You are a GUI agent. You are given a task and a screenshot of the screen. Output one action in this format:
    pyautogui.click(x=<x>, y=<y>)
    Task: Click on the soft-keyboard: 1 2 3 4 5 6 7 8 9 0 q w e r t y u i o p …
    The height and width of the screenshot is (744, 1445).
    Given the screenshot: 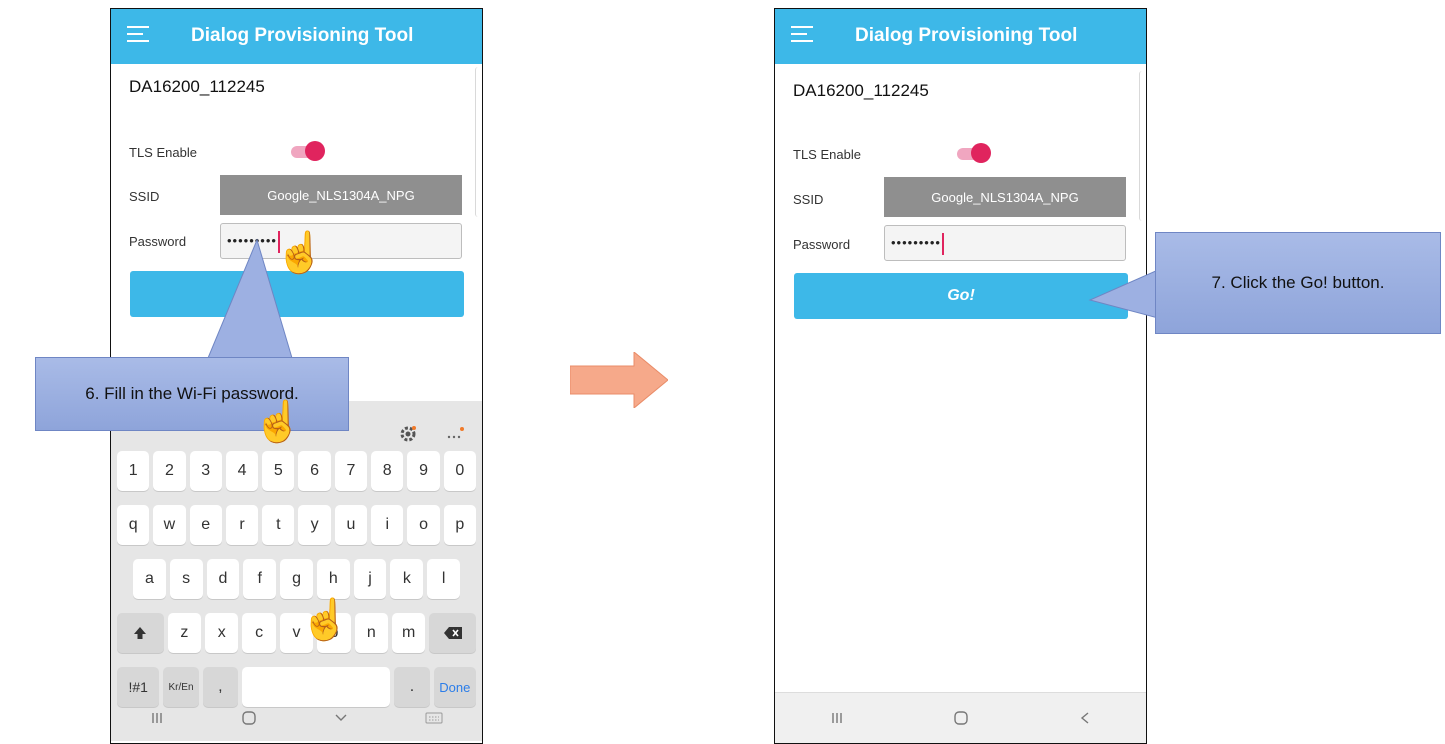 What is the action you would take?
    pyautogui.click(x=296, y=571)
    